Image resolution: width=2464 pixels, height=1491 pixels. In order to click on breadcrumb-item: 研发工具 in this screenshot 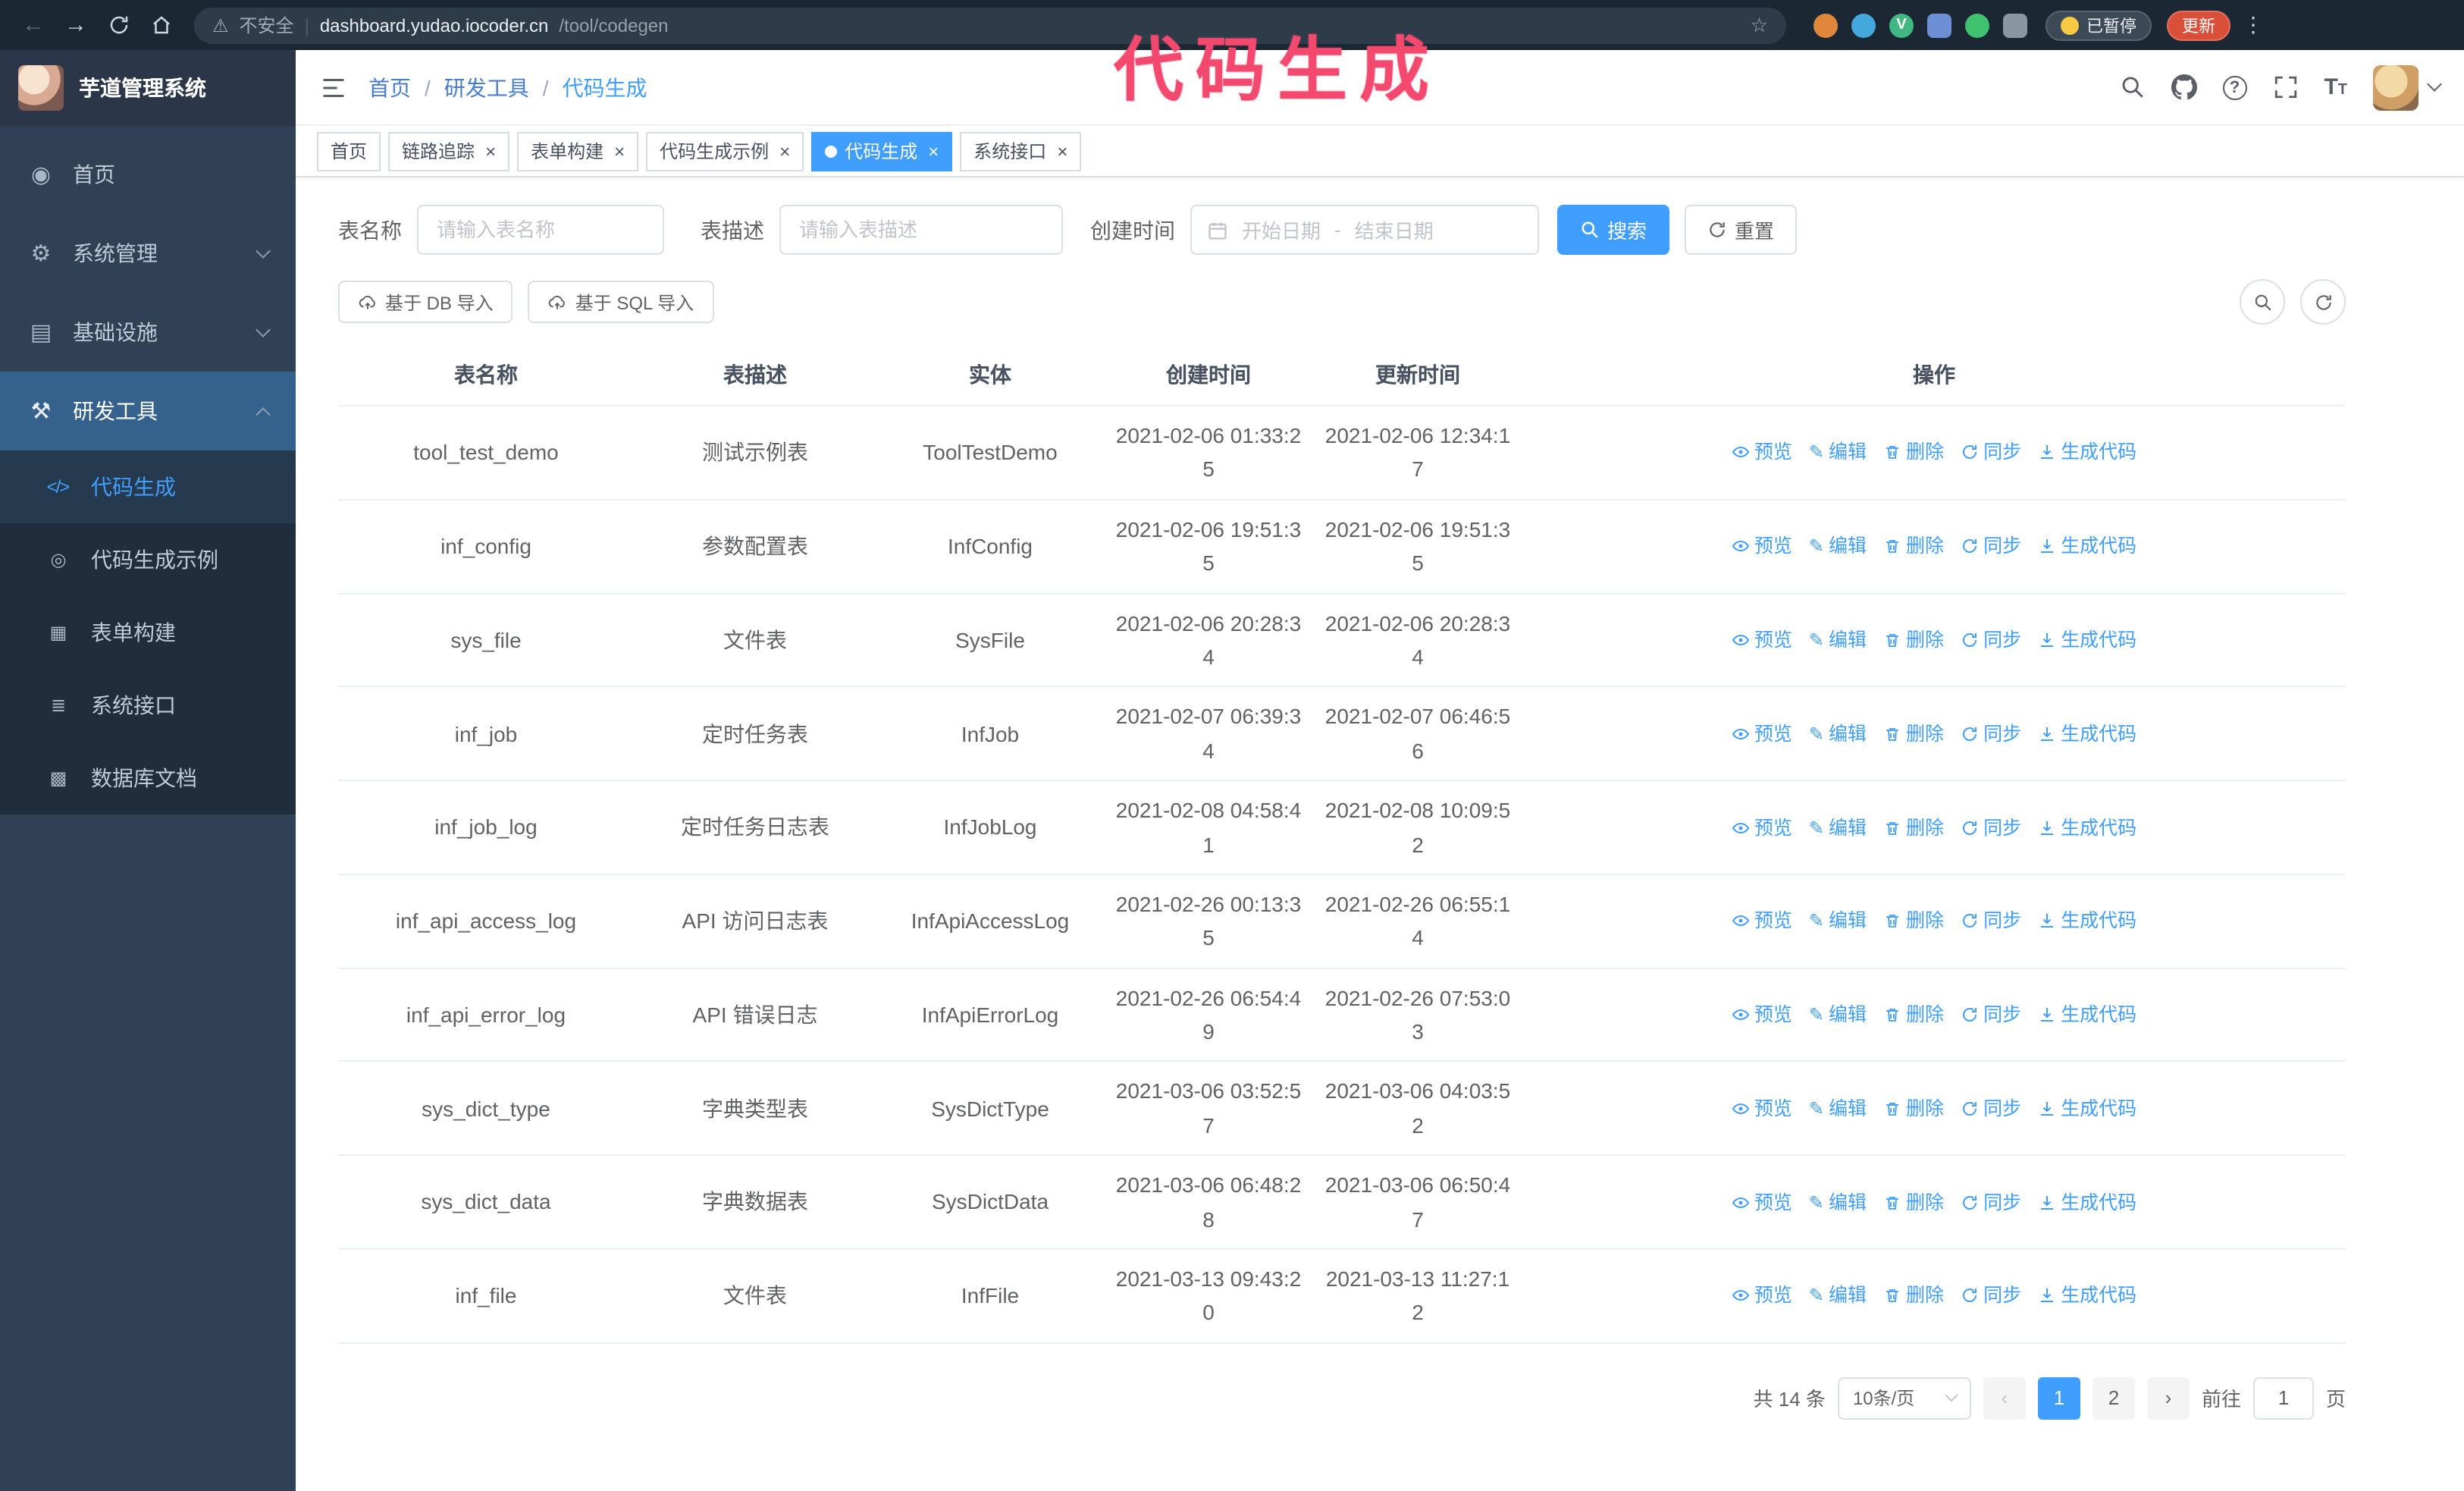, I will do `click(487, 87)`.